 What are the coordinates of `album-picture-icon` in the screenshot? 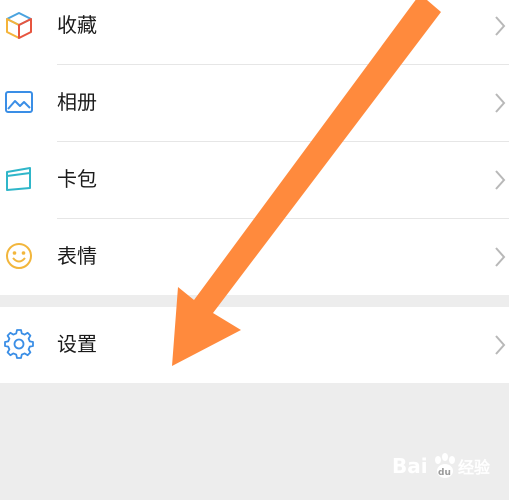 It's located at (19, 102).